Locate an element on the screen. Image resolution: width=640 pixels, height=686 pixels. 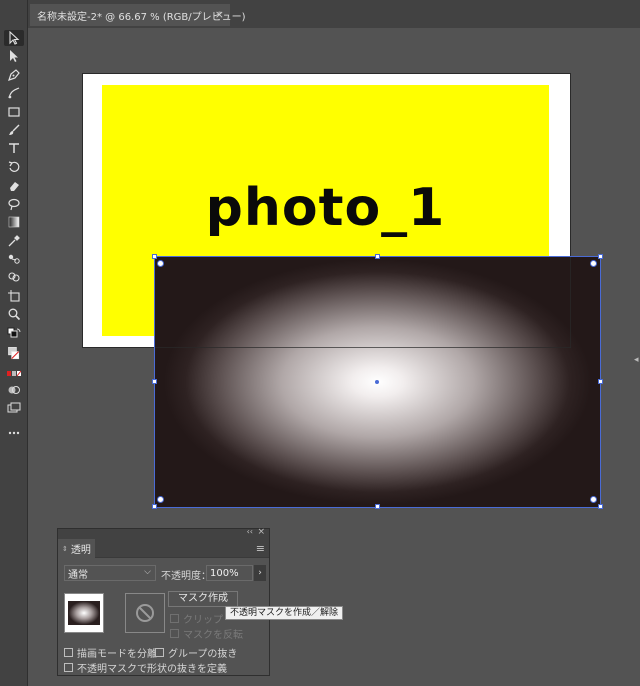
clip-checkbox-row: クリップ is located at coordinates (196, 618).